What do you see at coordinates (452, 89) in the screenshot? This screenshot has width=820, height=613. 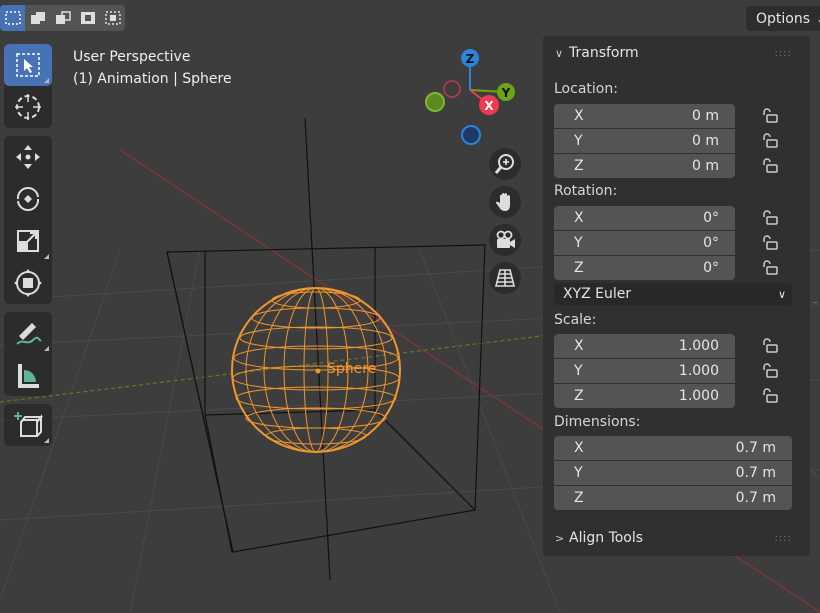 I see `gizmo-neg-x` at bounding box center [452, 89].